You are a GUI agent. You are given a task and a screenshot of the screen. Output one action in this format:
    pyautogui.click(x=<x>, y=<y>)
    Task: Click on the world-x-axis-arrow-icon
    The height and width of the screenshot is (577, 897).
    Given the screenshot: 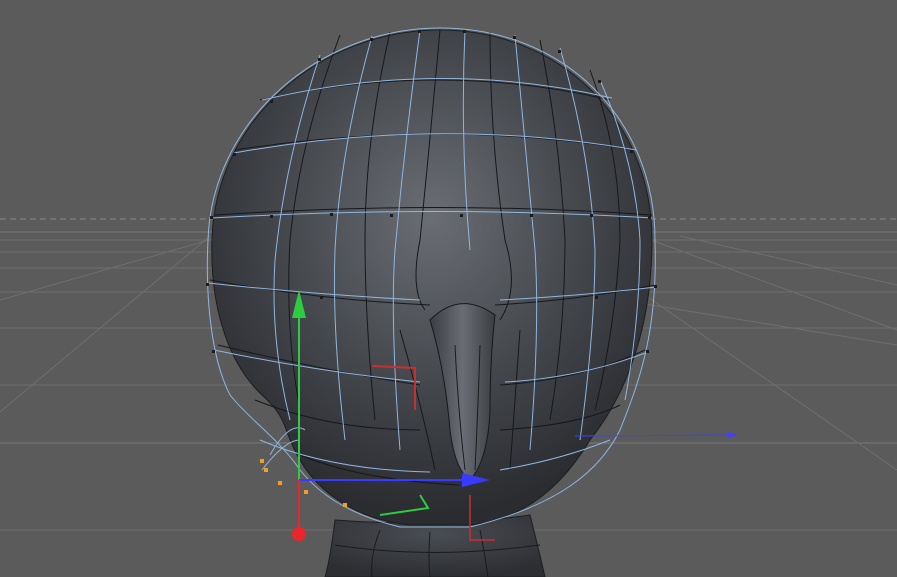 What is the action you would take?
    pyautogui.click(x=733, y=435)
    